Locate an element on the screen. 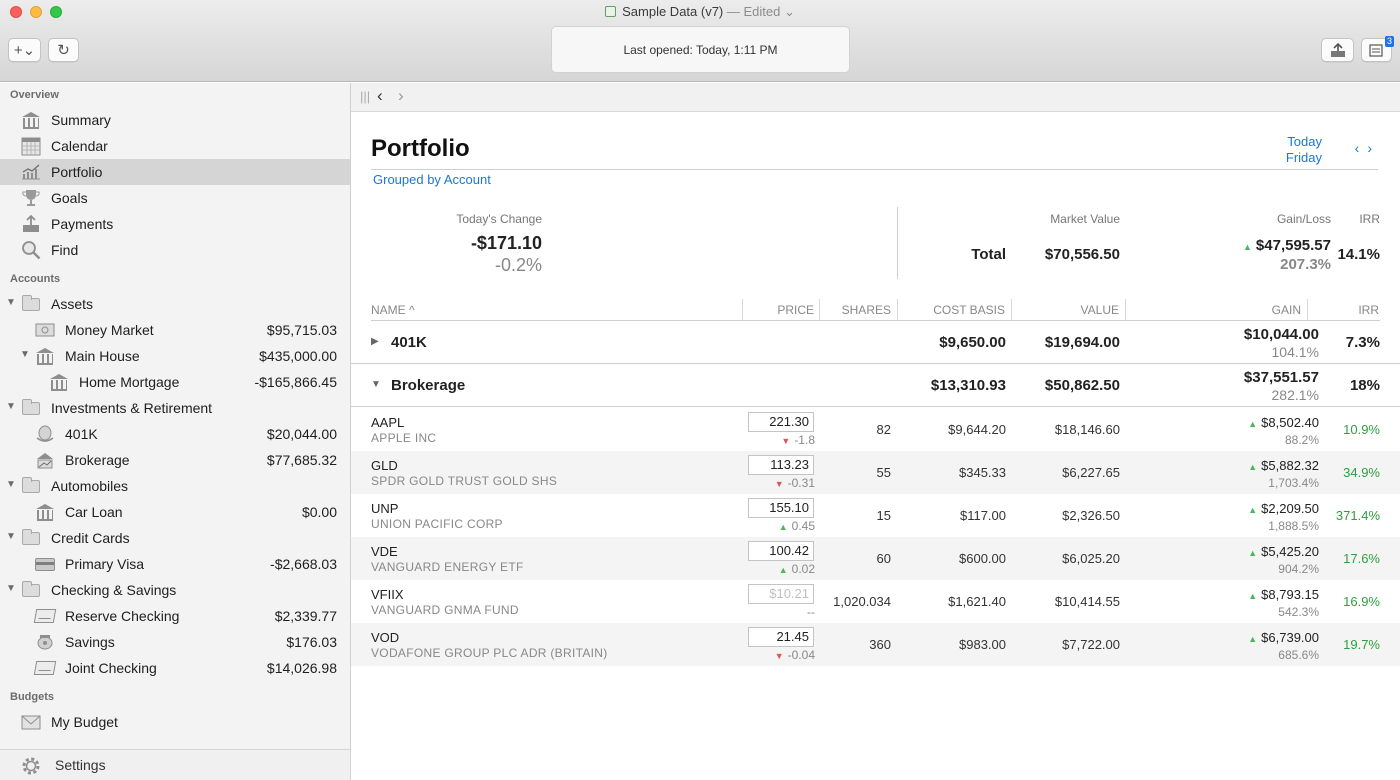 The image size is (1400, 780). sidebar-item-portfolio: Portfolio is located at coordinates (175, 172).